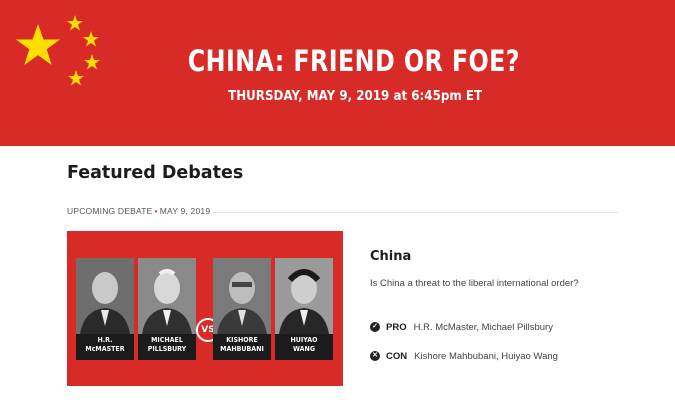 The height and width of the screenshot is (411, 675). I want to click on divider, so click(415, 212).